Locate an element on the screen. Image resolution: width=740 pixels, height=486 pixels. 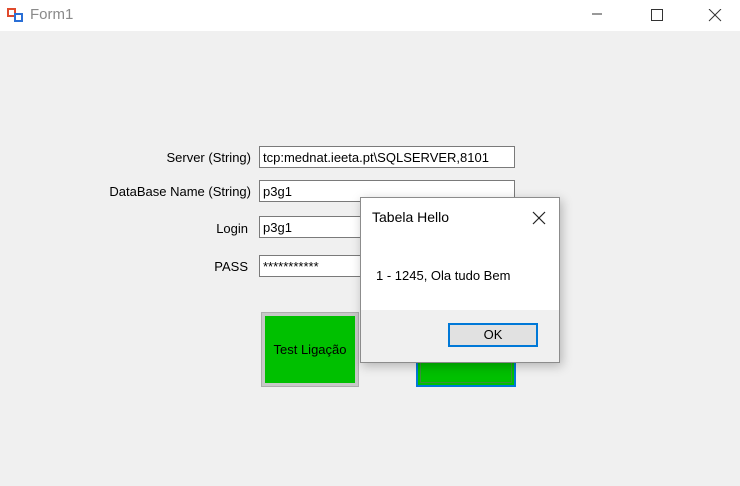
test-connection-button: Test Ligação is located at coordinates (310, 349).